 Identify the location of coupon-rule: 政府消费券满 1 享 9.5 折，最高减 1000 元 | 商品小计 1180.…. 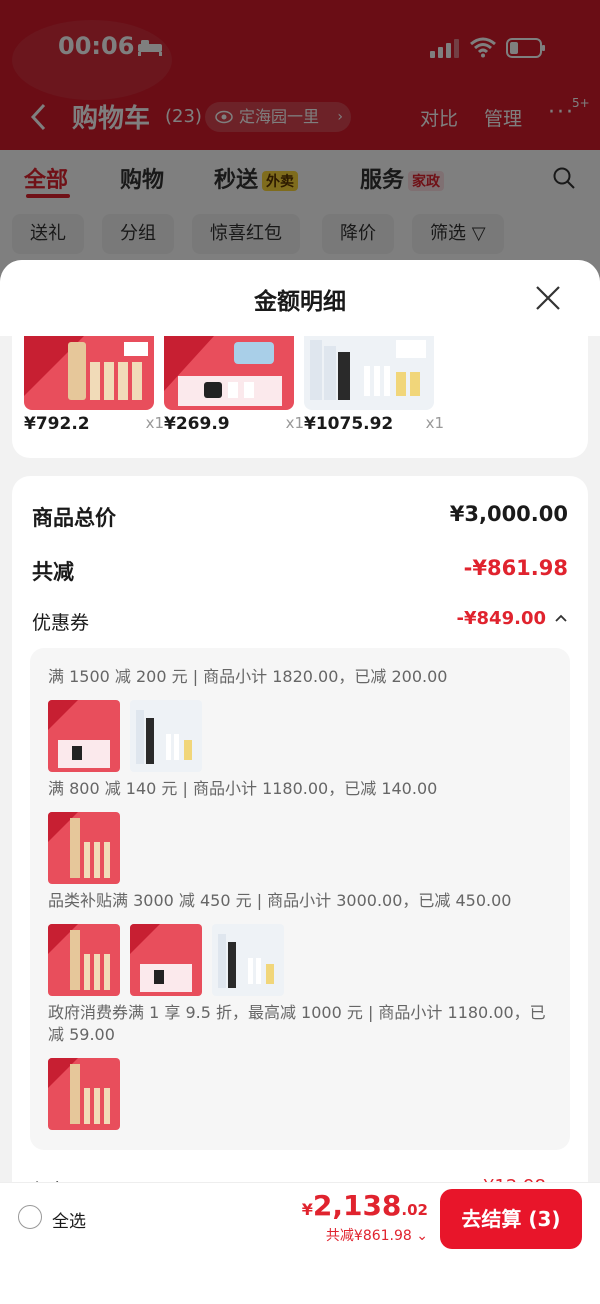
(297, 1023).